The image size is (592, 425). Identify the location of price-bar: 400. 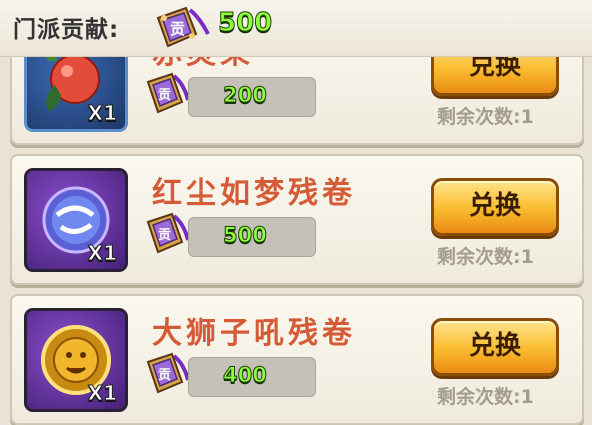
(252, 377).